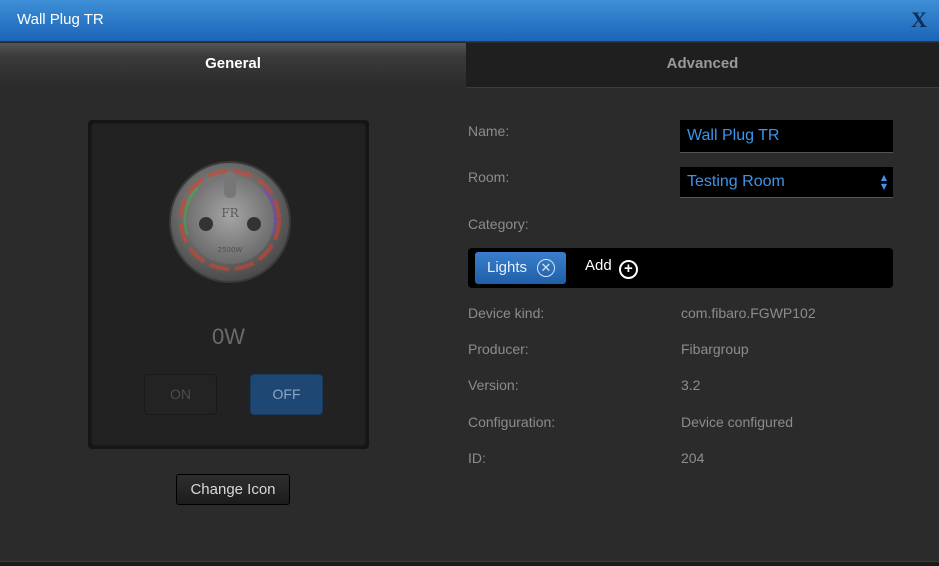 Image resolution: width=939 pixels, height=566 pixels. What do you see at coordinates (598, 265) in the screenshot?
I see `add-category-label: Add` at bounding box center [598, 265].